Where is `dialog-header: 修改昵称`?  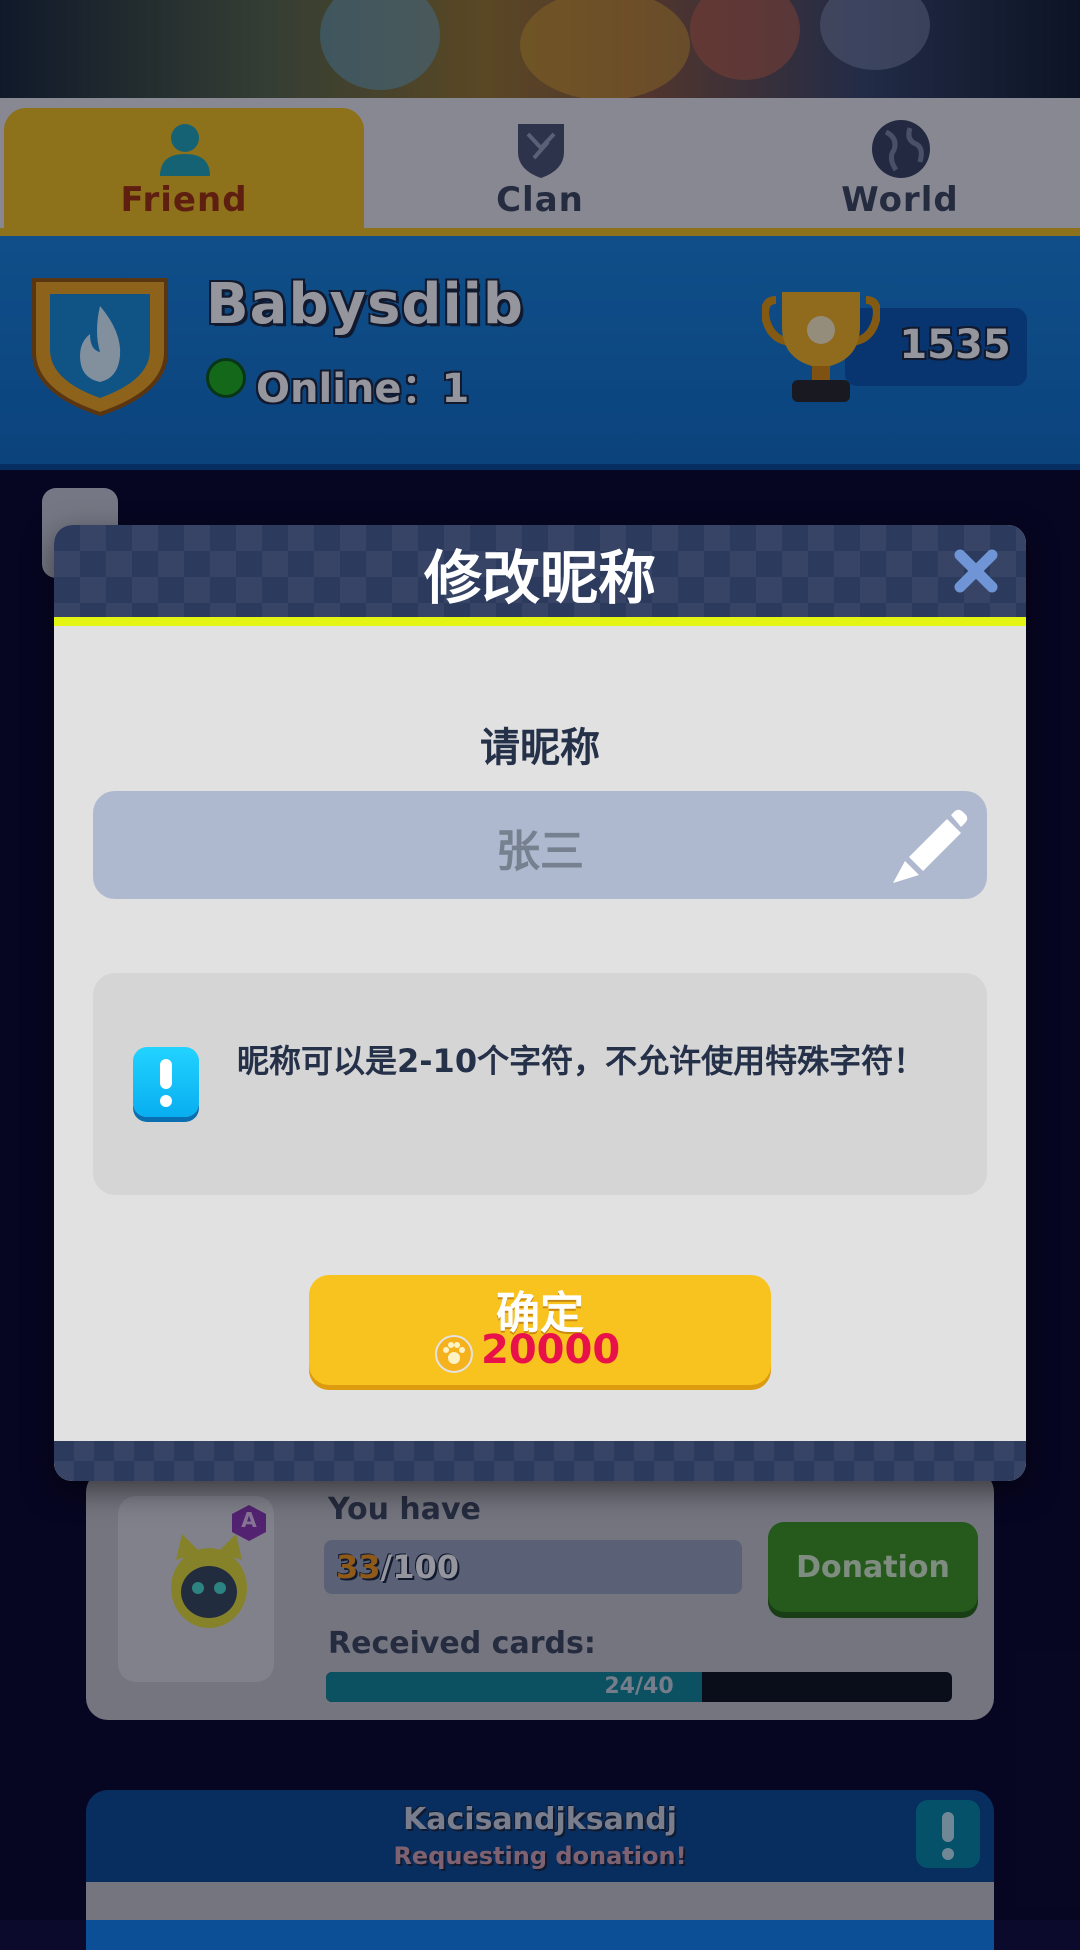
dialog-header: 修改昵称 is located at coordinates (540, 571).